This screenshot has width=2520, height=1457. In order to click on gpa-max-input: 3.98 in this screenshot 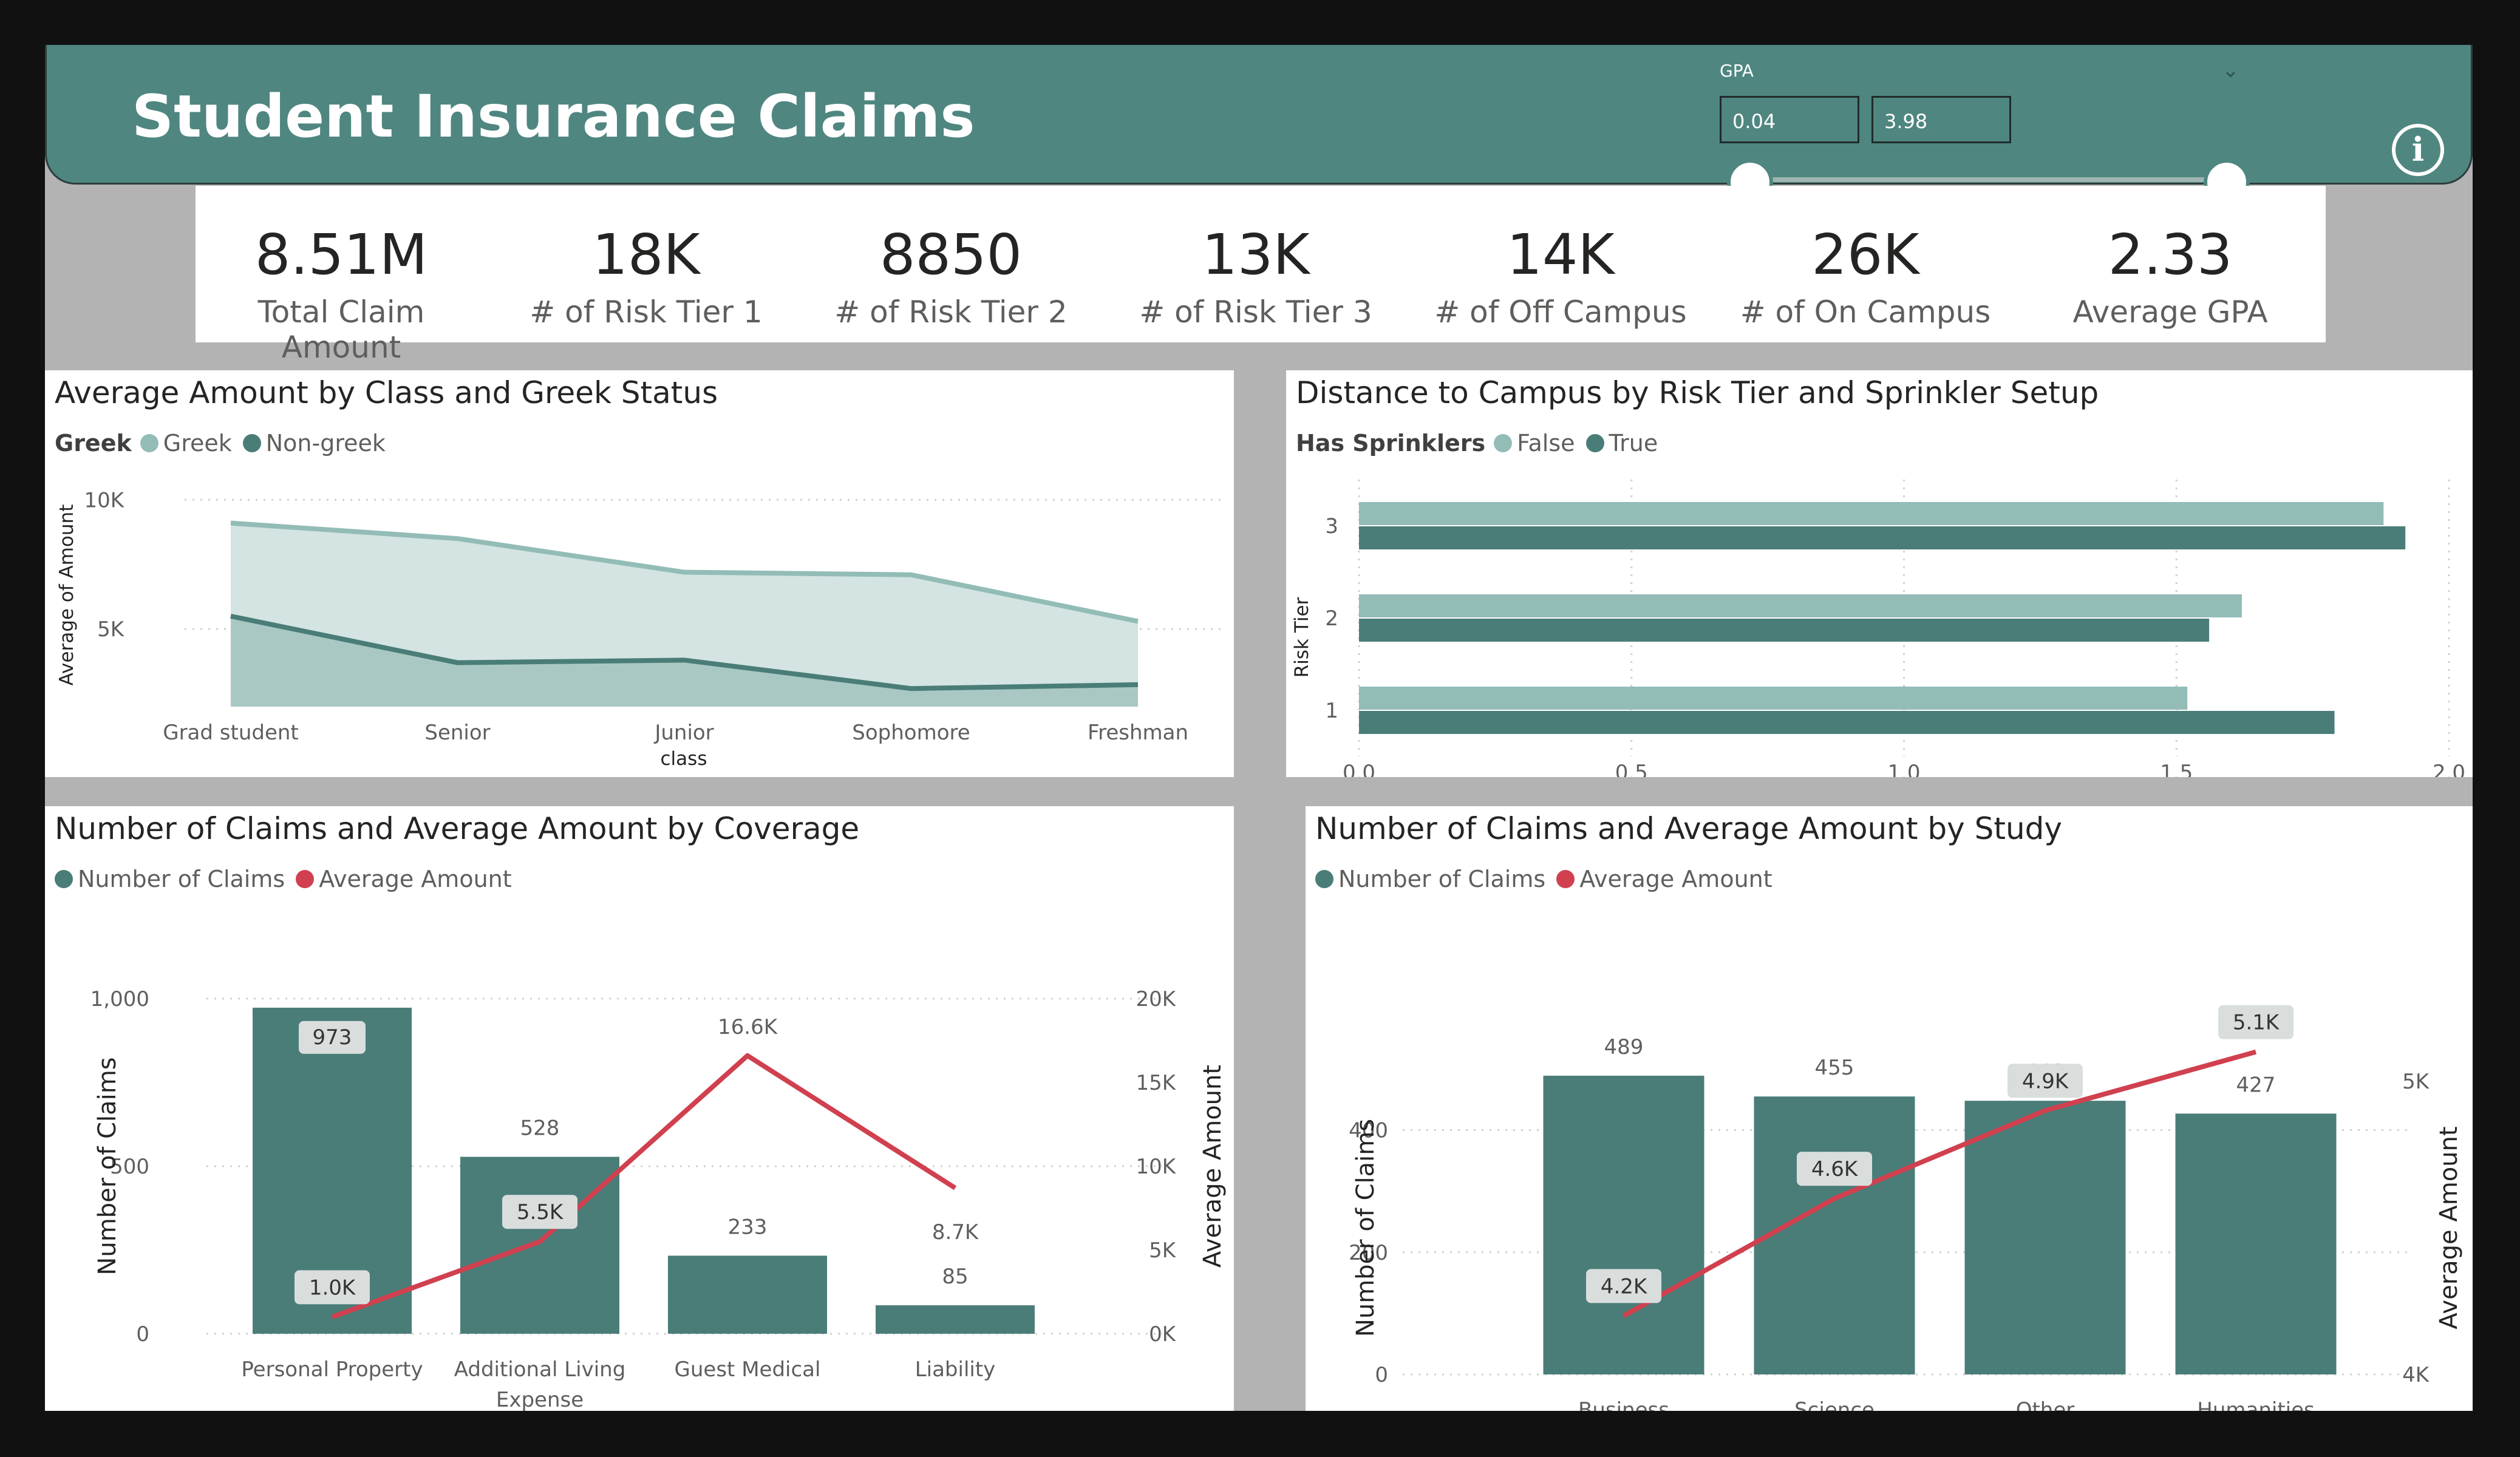, I will do `click(1941, 119)`.